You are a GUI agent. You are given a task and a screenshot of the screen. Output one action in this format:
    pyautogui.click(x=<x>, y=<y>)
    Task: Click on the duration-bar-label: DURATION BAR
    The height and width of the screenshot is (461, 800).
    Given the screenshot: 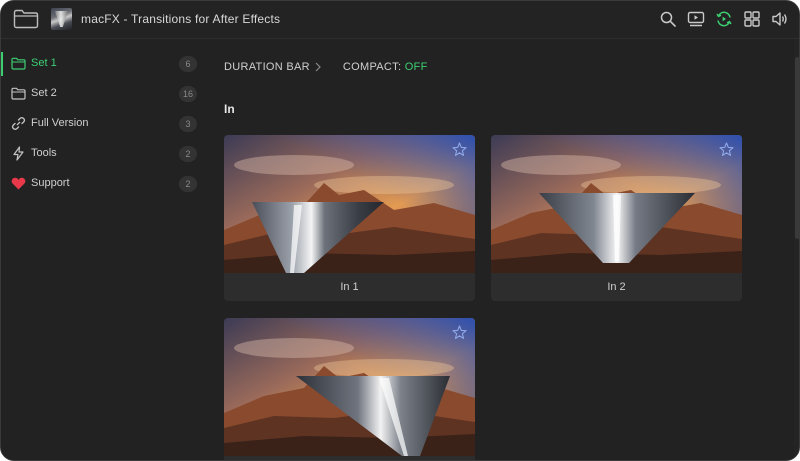 What is the action you would take?
    pyautogui.click(x=267, y=67)
    